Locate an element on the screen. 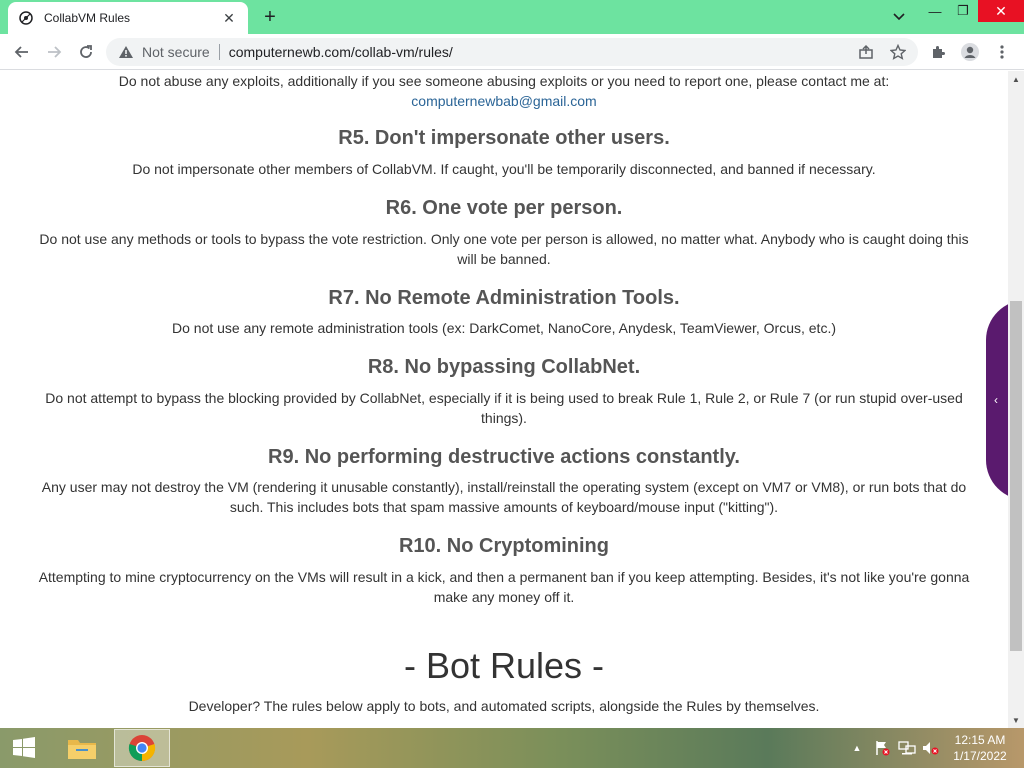 The height and width of the screenshot is (768, 1024). star-icon is located at coordinates (898, 52).